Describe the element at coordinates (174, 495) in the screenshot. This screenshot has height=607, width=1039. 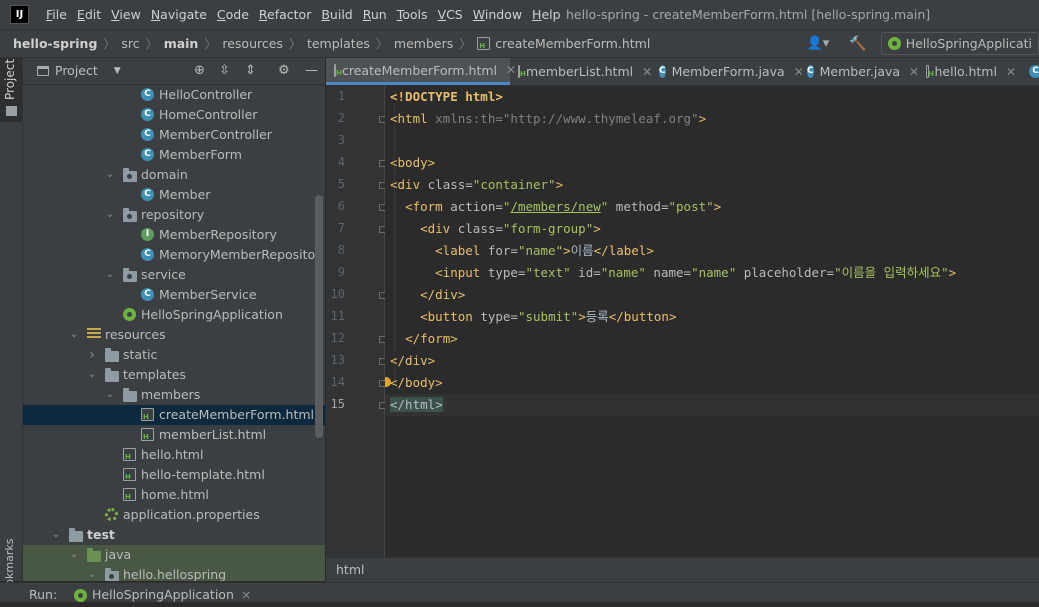
I see `tree-item: home.html` at that location.